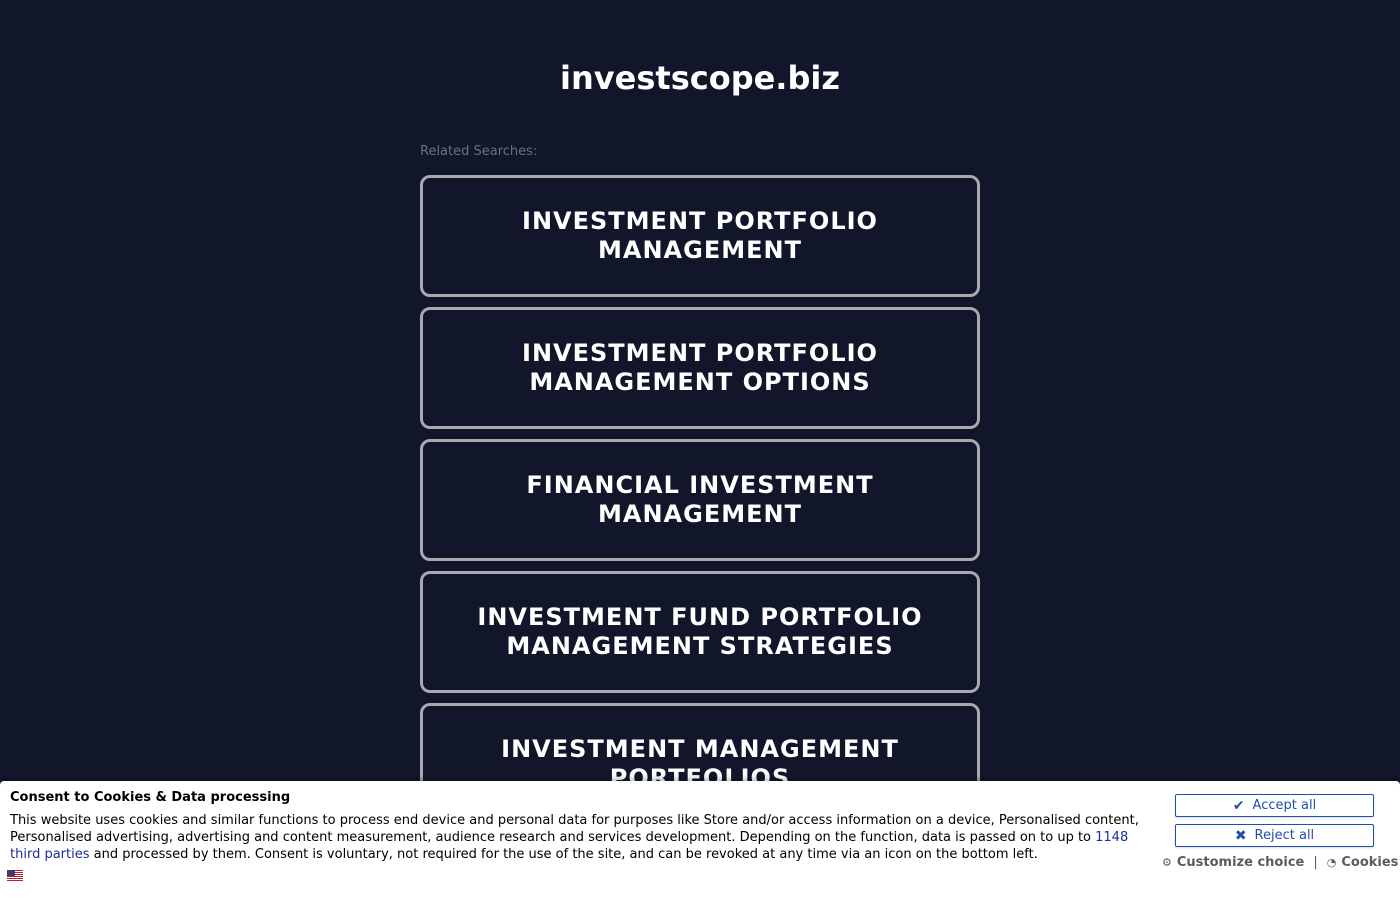  What do you see at coordinates (1370, 862) in the screenshot?
I see `cookies-label: Cookies` at bounding box center [1370, 862].